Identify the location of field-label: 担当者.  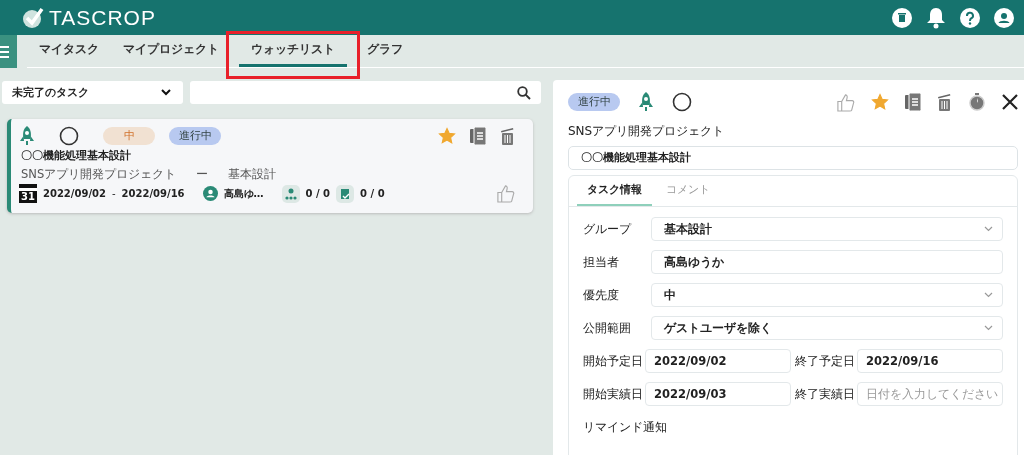
(601, 262).